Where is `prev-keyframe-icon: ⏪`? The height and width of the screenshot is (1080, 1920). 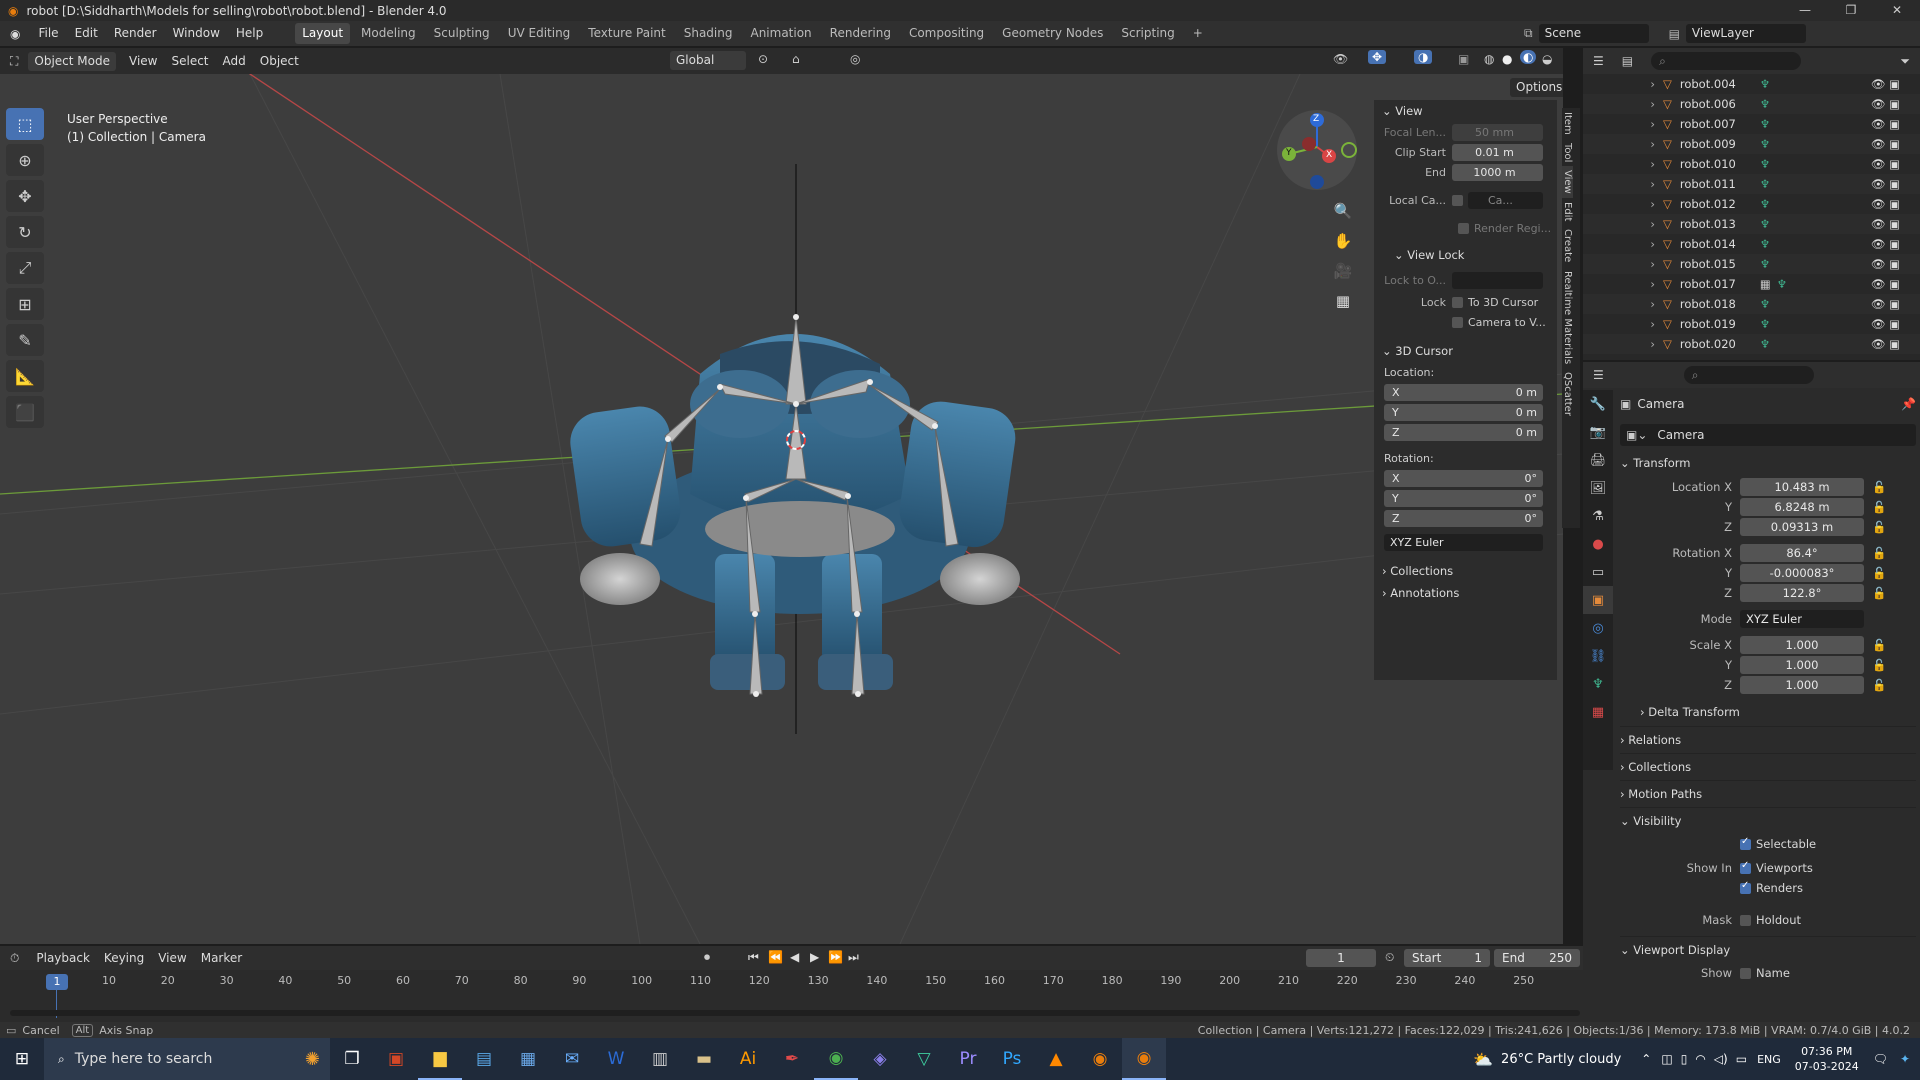
prev-keyframe-icon: ⏪ is located at coordinates (775, 957).